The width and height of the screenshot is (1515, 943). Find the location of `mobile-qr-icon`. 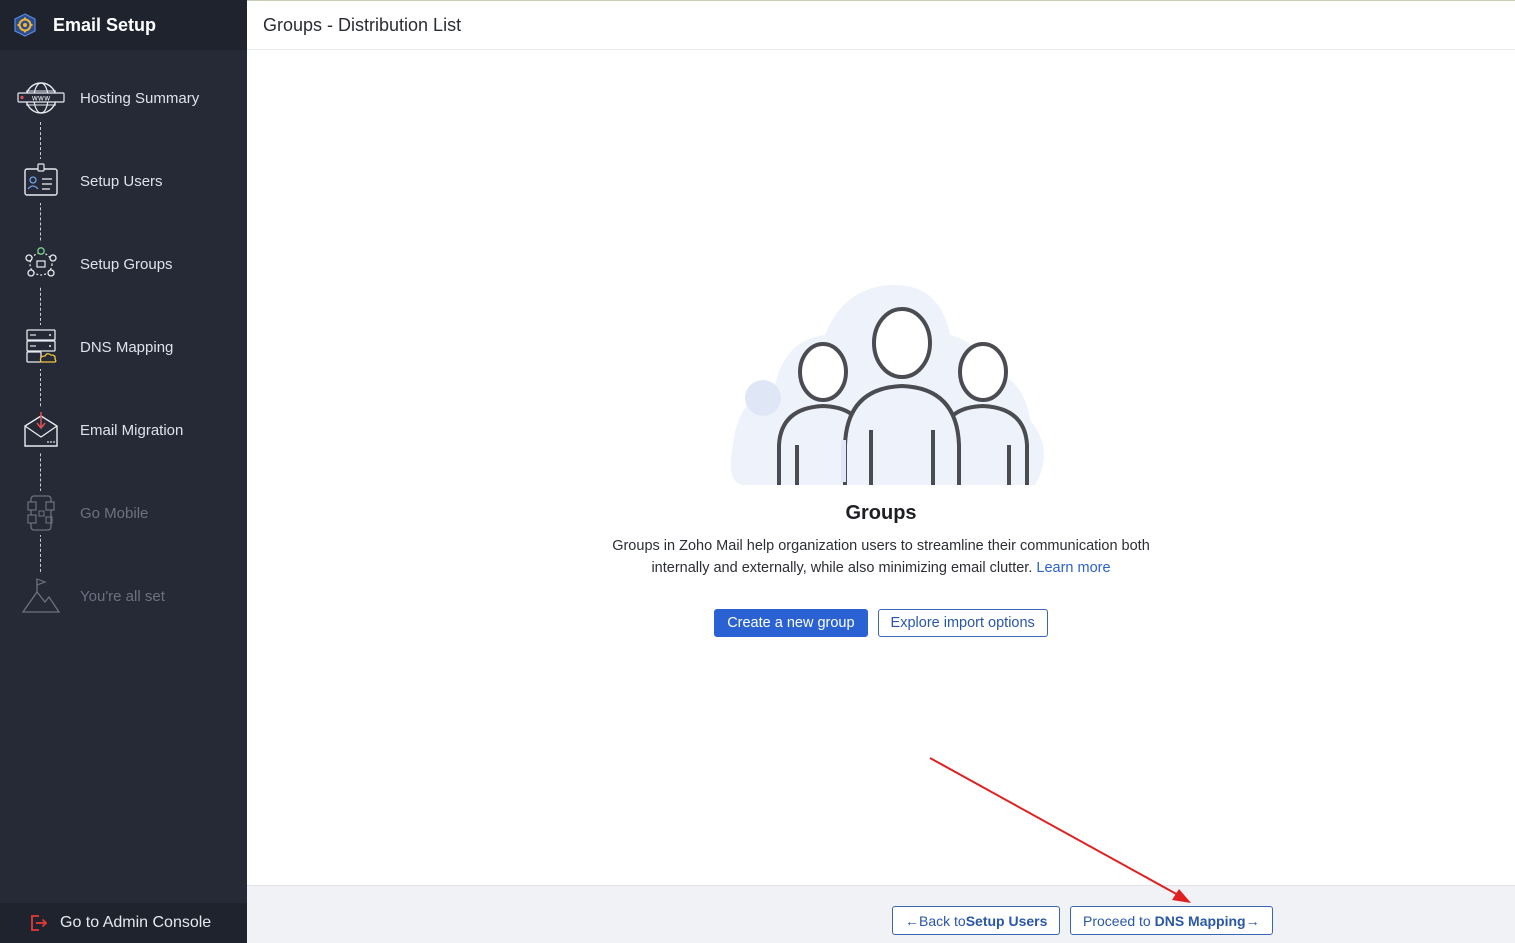

mobile-qr-icon is located at coordinates (41, 513).